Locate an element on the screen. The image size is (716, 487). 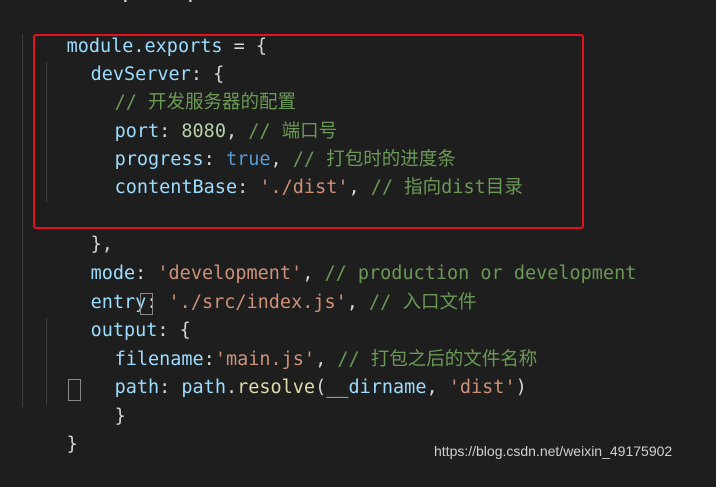
token-punctuation: : is located at coordinates (170, 387).